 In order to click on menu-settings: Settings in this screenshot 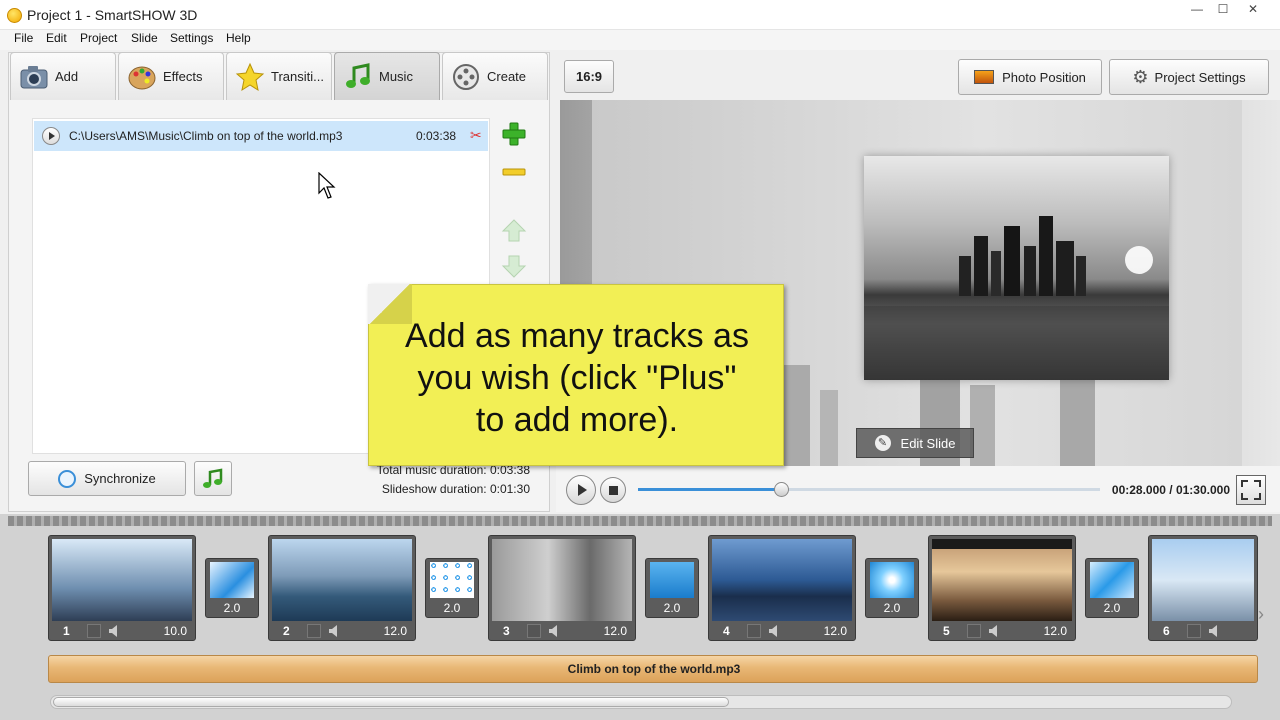, I will do `click(191, 38)`.